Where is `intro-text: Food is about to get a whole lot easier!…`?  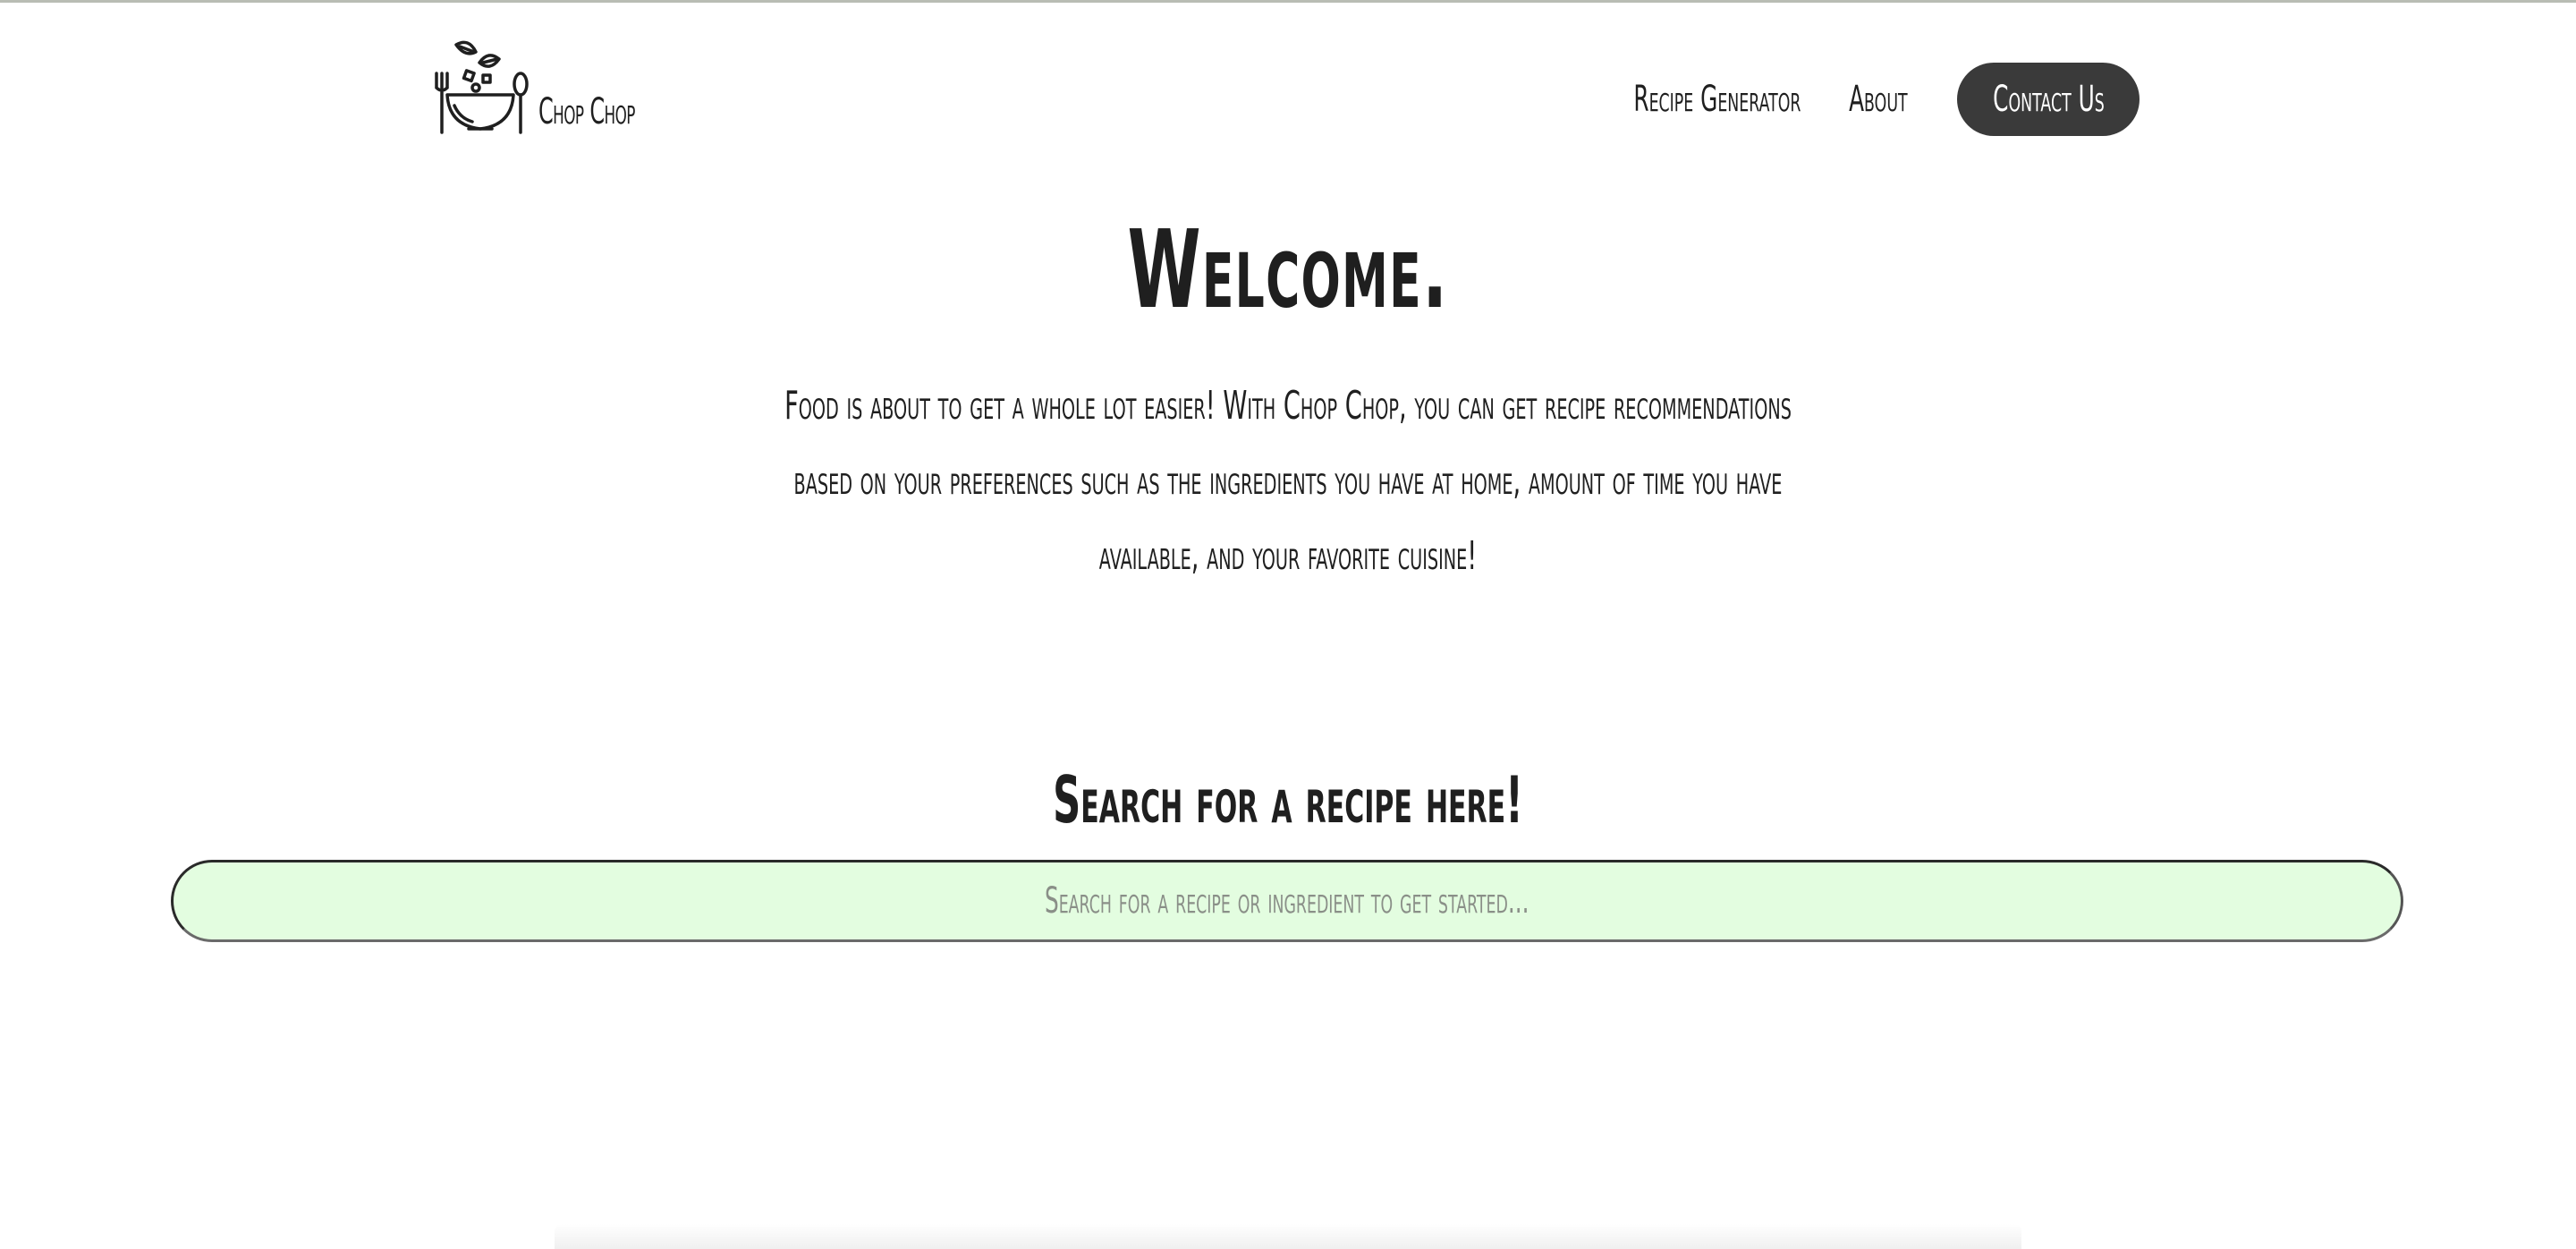 intro-text: Food is about to get a whole lot easier!… is located at coordinates (1288, 481).